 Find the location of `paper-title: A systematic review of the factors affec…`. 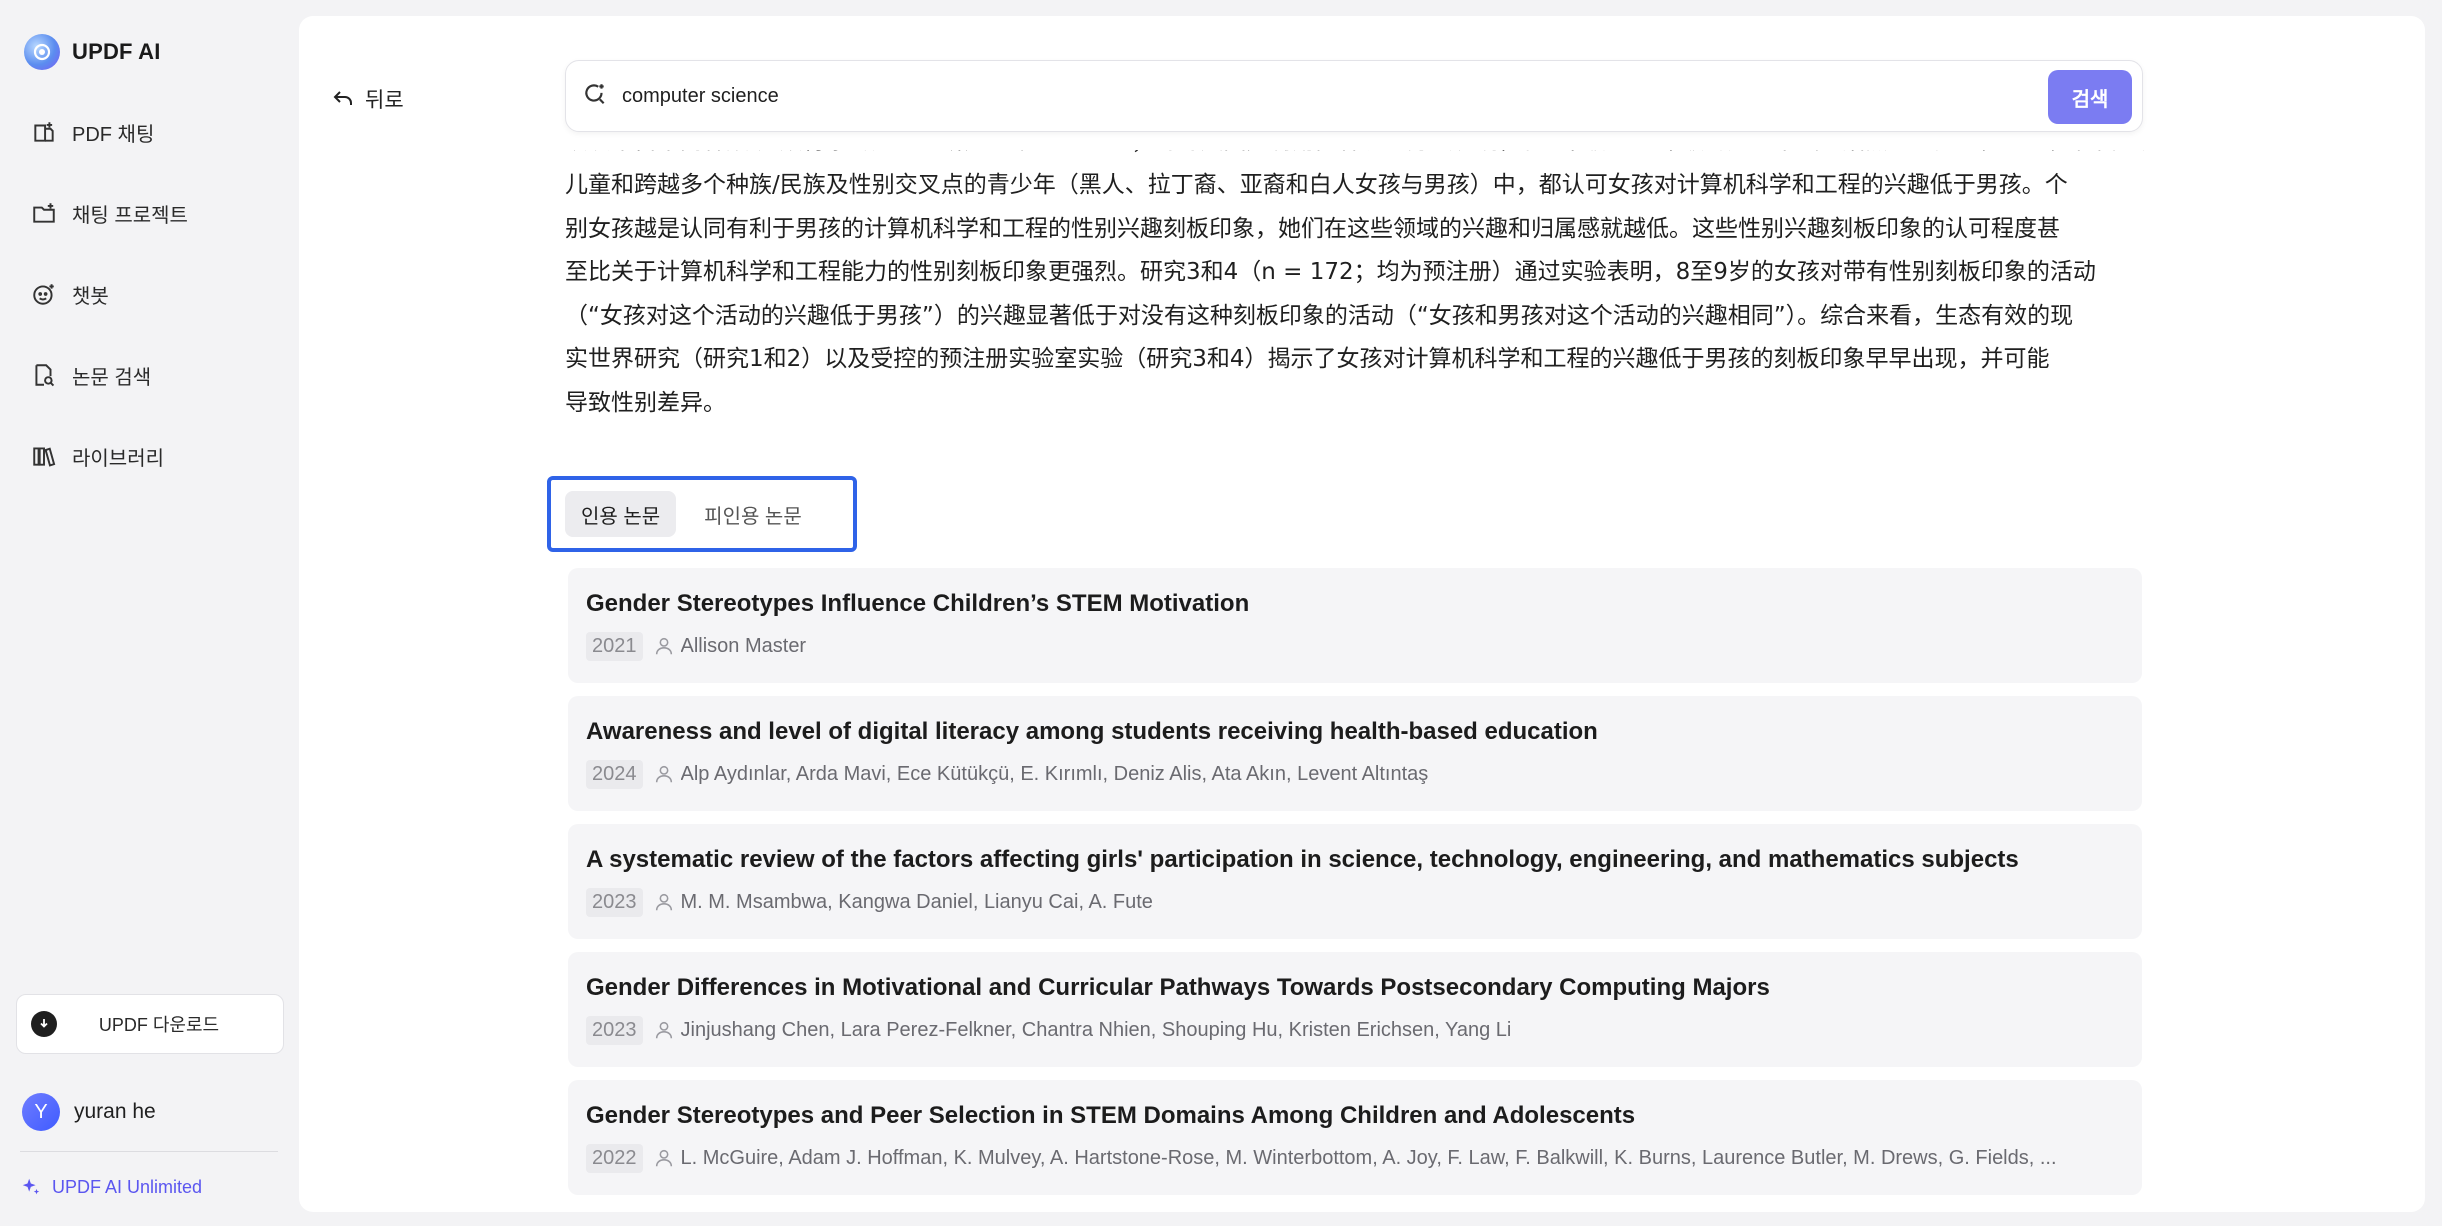

paper-title: A systematic review of the factors affec… is located at coordinates (1302, 859).